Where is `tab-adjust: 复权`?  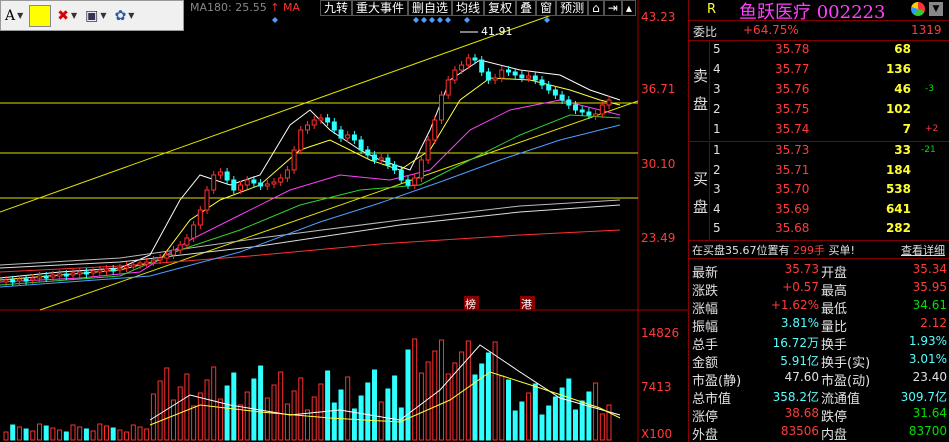
tab-adjust: 复权 is located at coordinates (500, 8).